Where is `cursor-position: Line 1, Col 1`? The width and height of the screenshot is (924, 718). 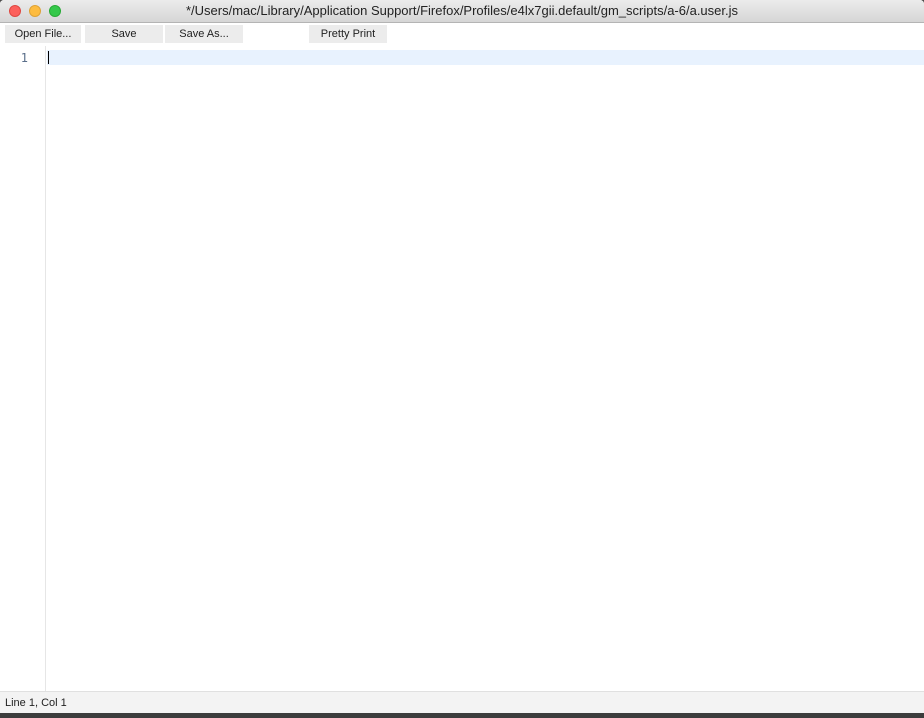
cursor-position: Line 1, Col 1 is located at coordinates (36, 703).